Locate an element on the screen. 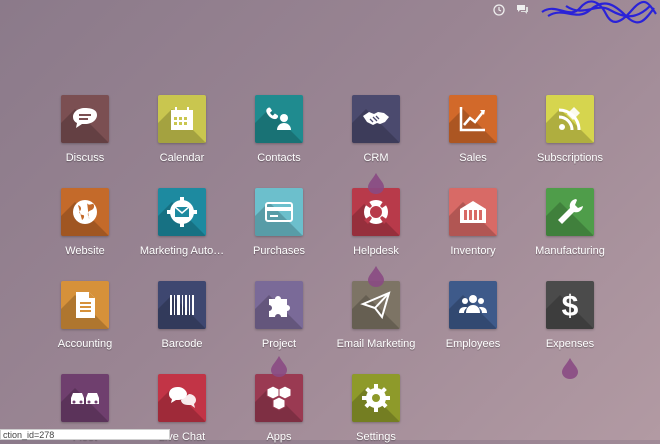  line-chart-icon is located at coordinates (472, 119).